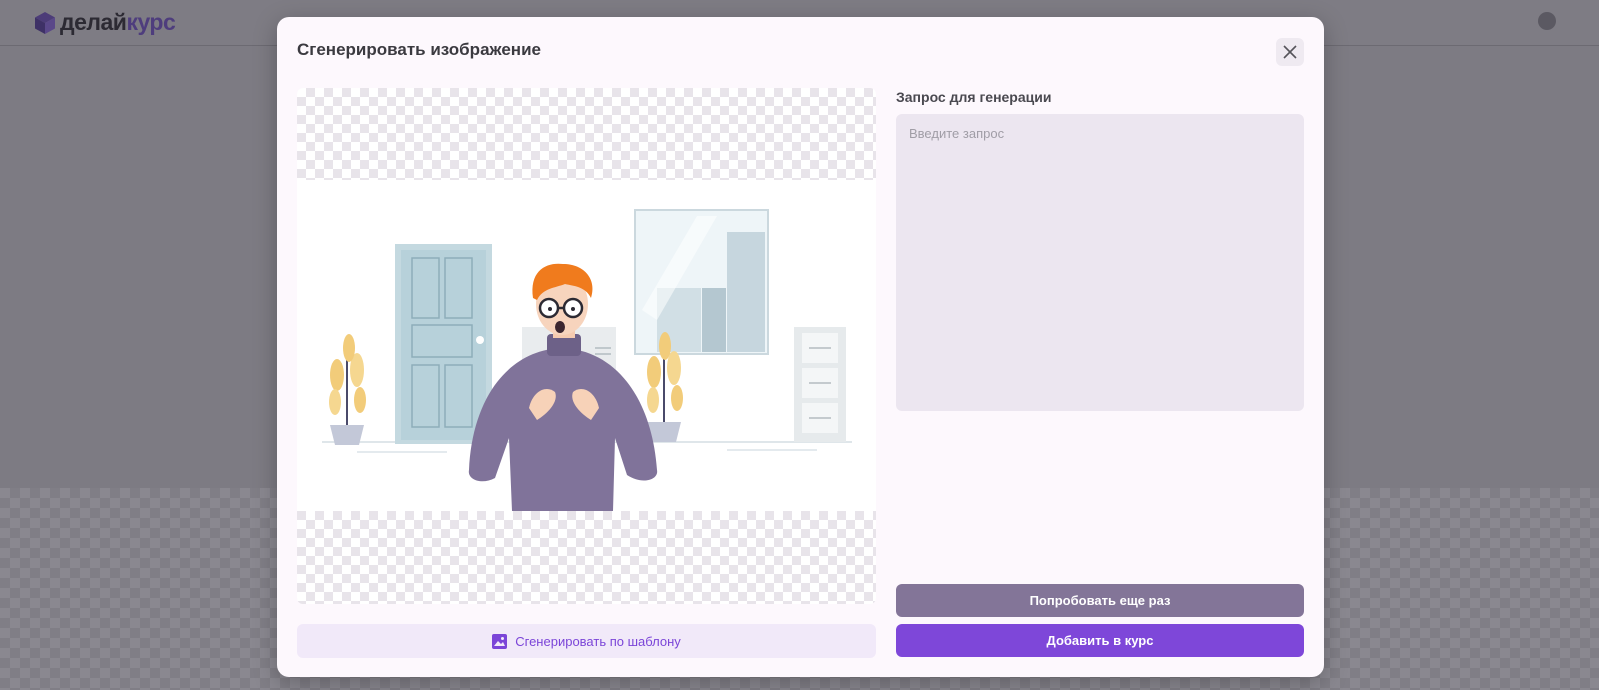  Describe the element at coordinates (974, 97) in the screenshot. I see `prompt-label: Запрос для генерации` at that location.